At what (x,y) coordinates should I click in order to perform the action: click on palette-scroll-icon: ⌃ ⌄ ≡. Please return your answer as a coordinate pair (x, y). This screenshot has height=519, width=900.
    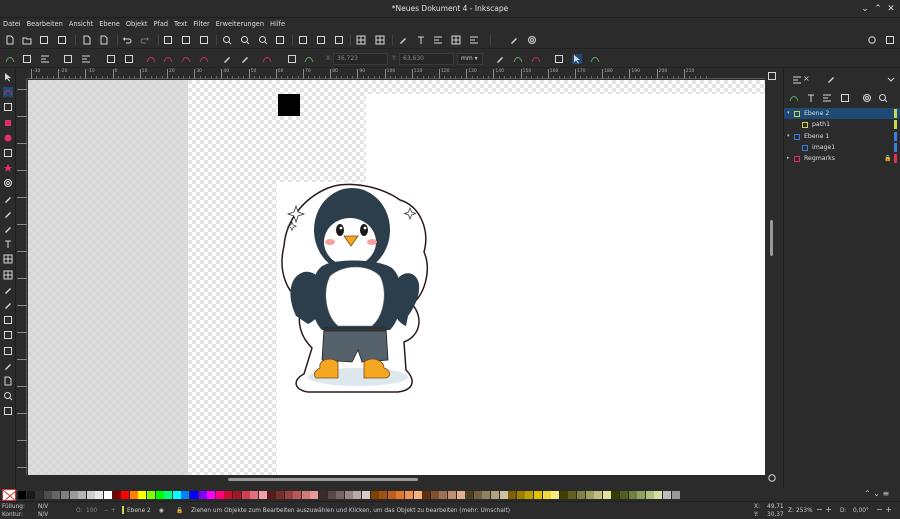
    Looking at the image, I should click on (876, 493).